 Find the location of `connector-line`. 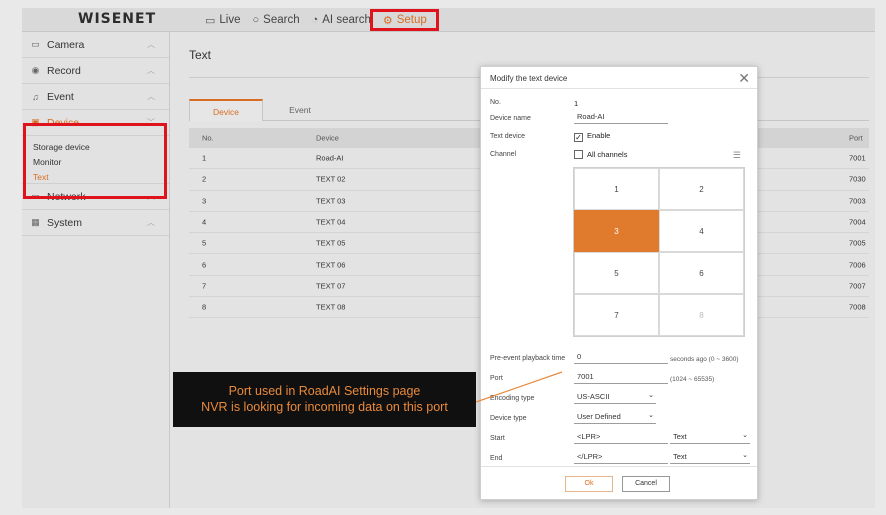

connector-line is located at coordinates (519, 387).